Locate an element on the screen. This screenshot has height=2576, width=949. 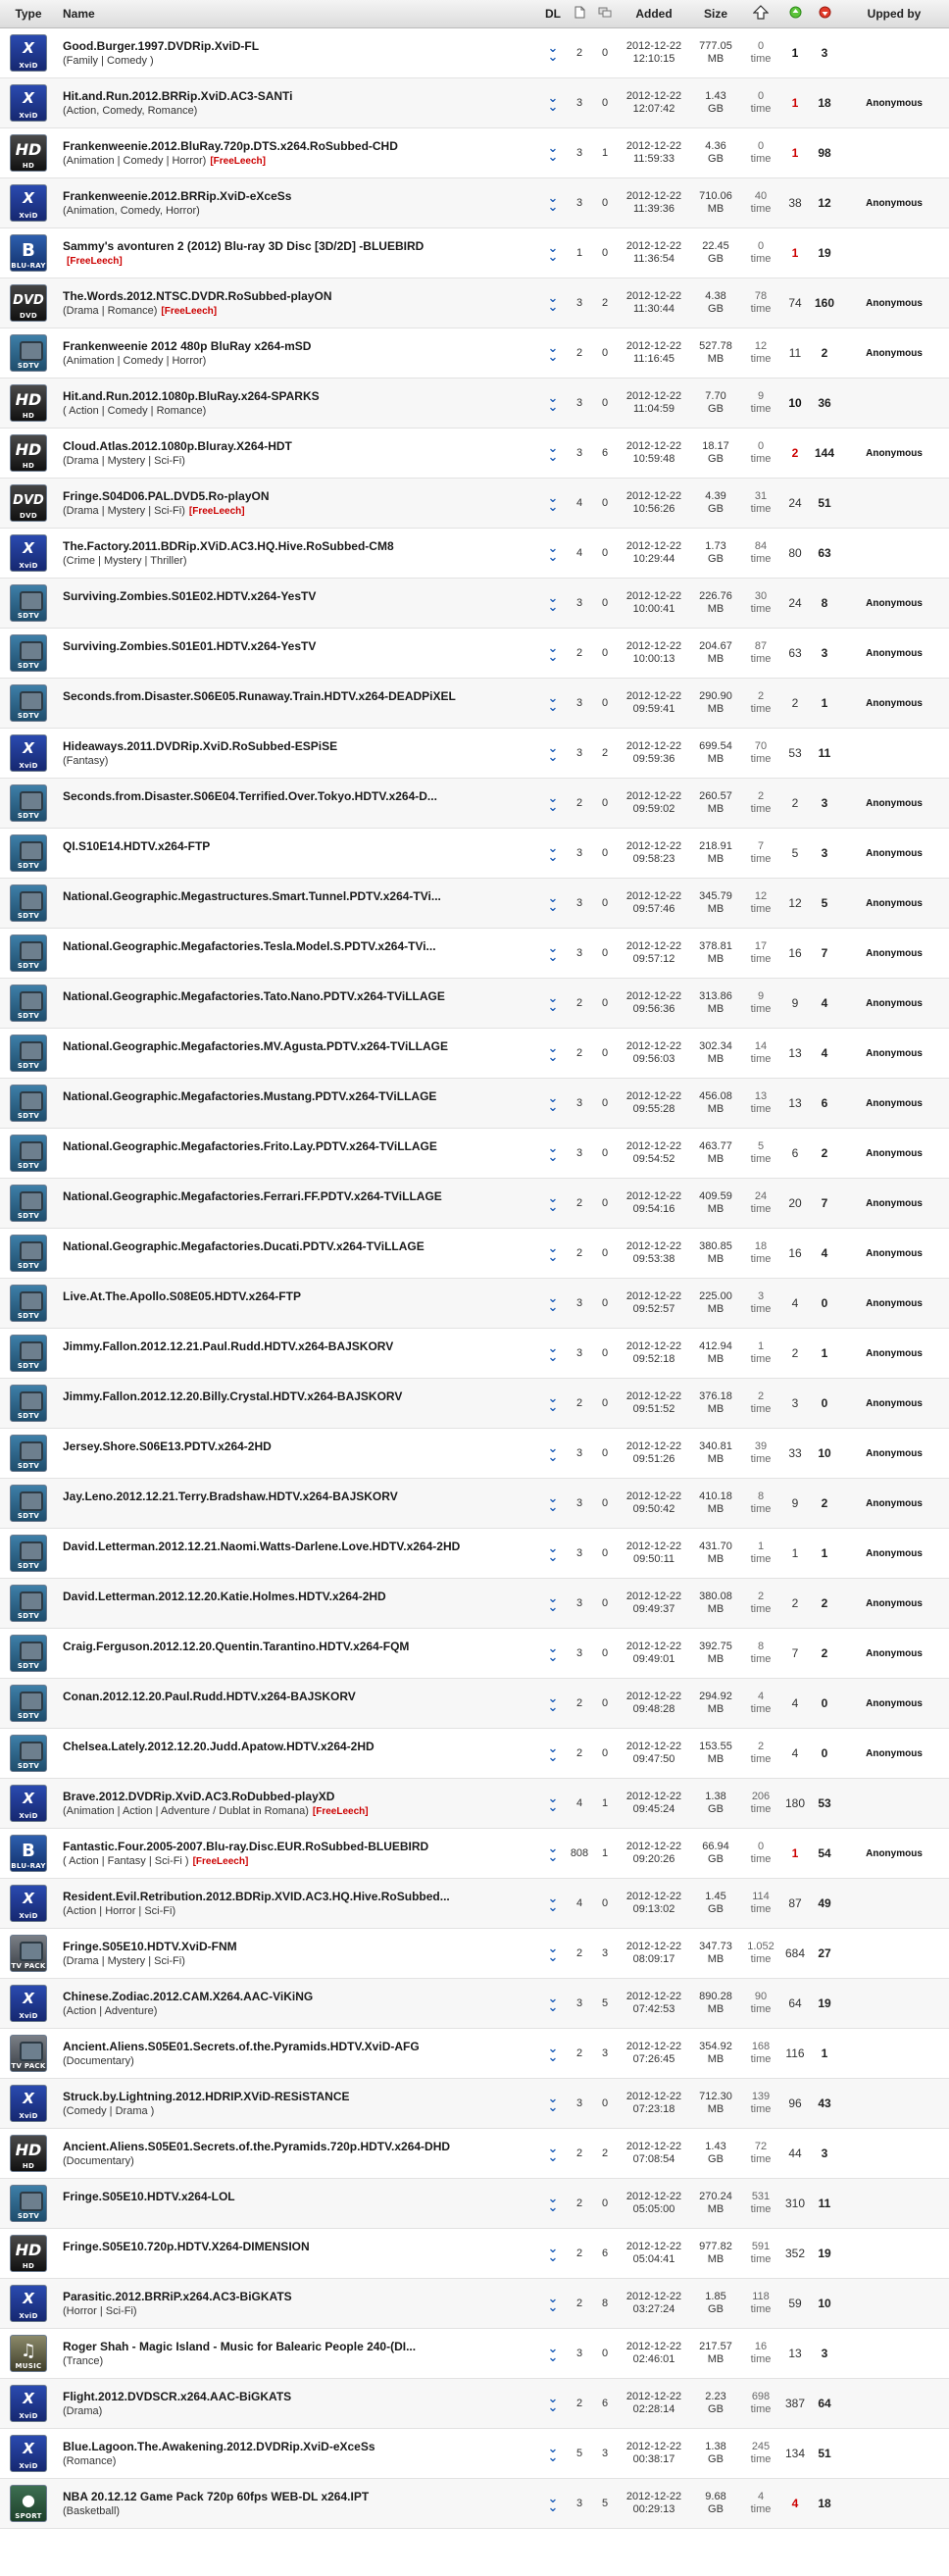
col-files is located at coordinates (579, 14).